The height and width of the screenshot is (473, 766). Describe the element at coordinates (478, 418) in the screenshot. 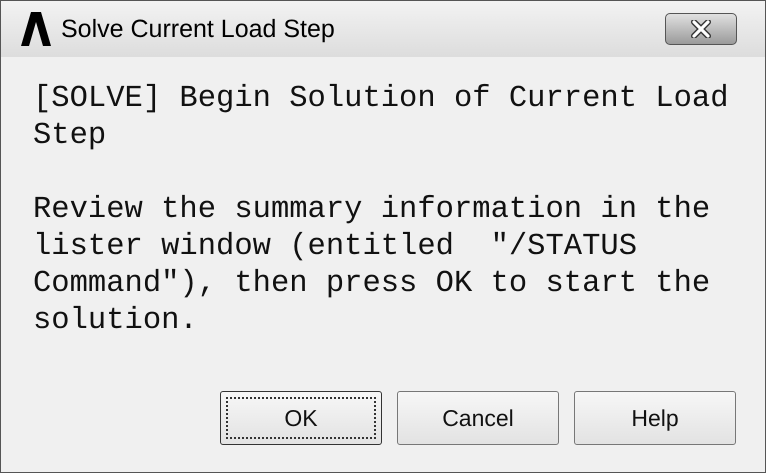

I see `dialog-button: Cancel` at that location.